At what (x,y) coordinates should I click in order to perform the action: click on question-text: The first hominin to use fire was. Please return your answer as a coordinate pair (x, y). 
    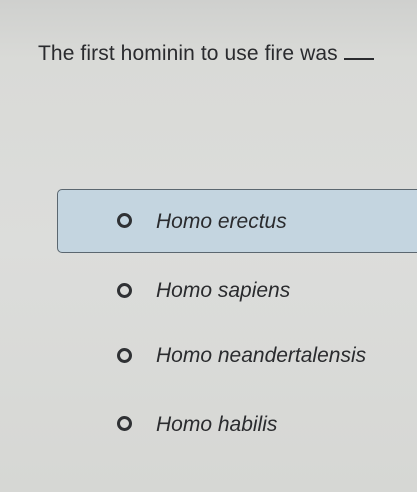
    Looking at the image, I should click on (206, 54).